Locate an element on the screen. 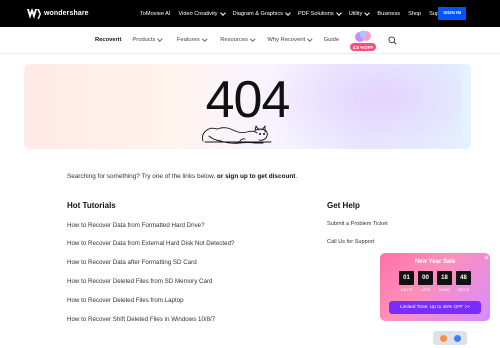 Image resolution: width=500 pixels, height=348 pixels. countdown-timer: 01 DAYS 00 HRS 18 MINS 48 SECS is located at coordinates (437, 281).